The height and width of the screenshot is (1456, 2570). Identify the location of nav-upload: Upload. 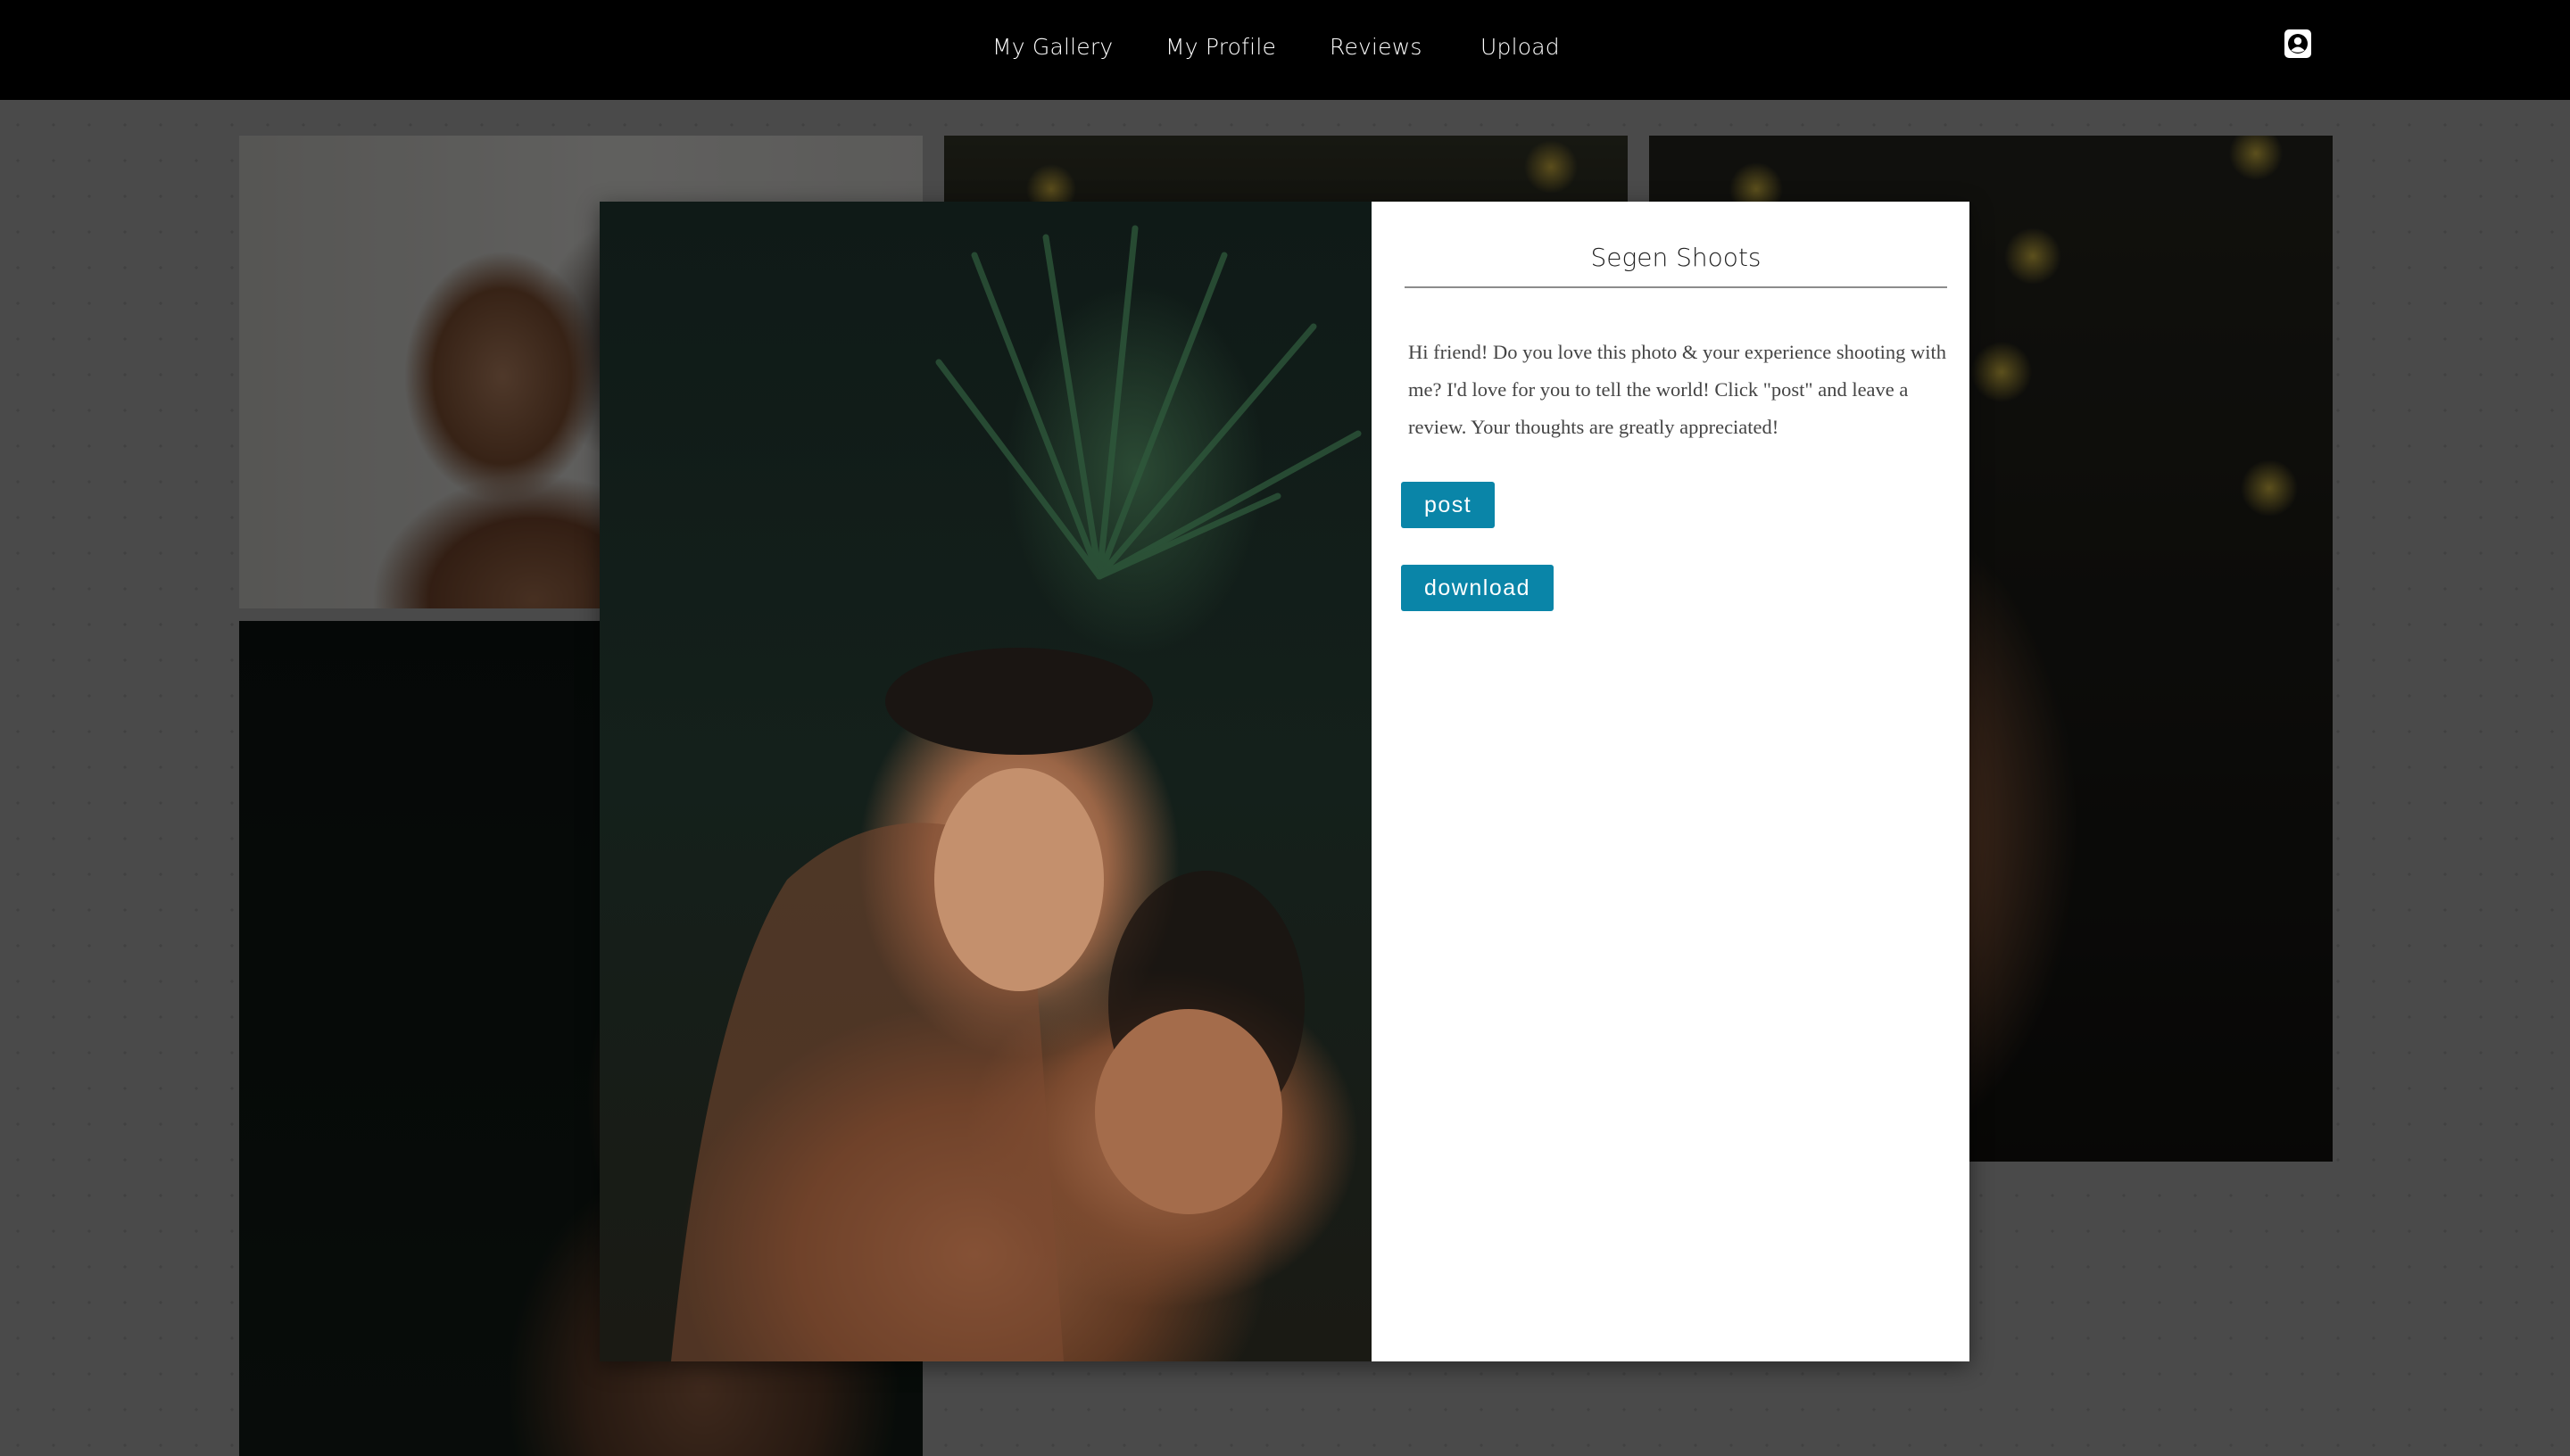
(1520, 47).